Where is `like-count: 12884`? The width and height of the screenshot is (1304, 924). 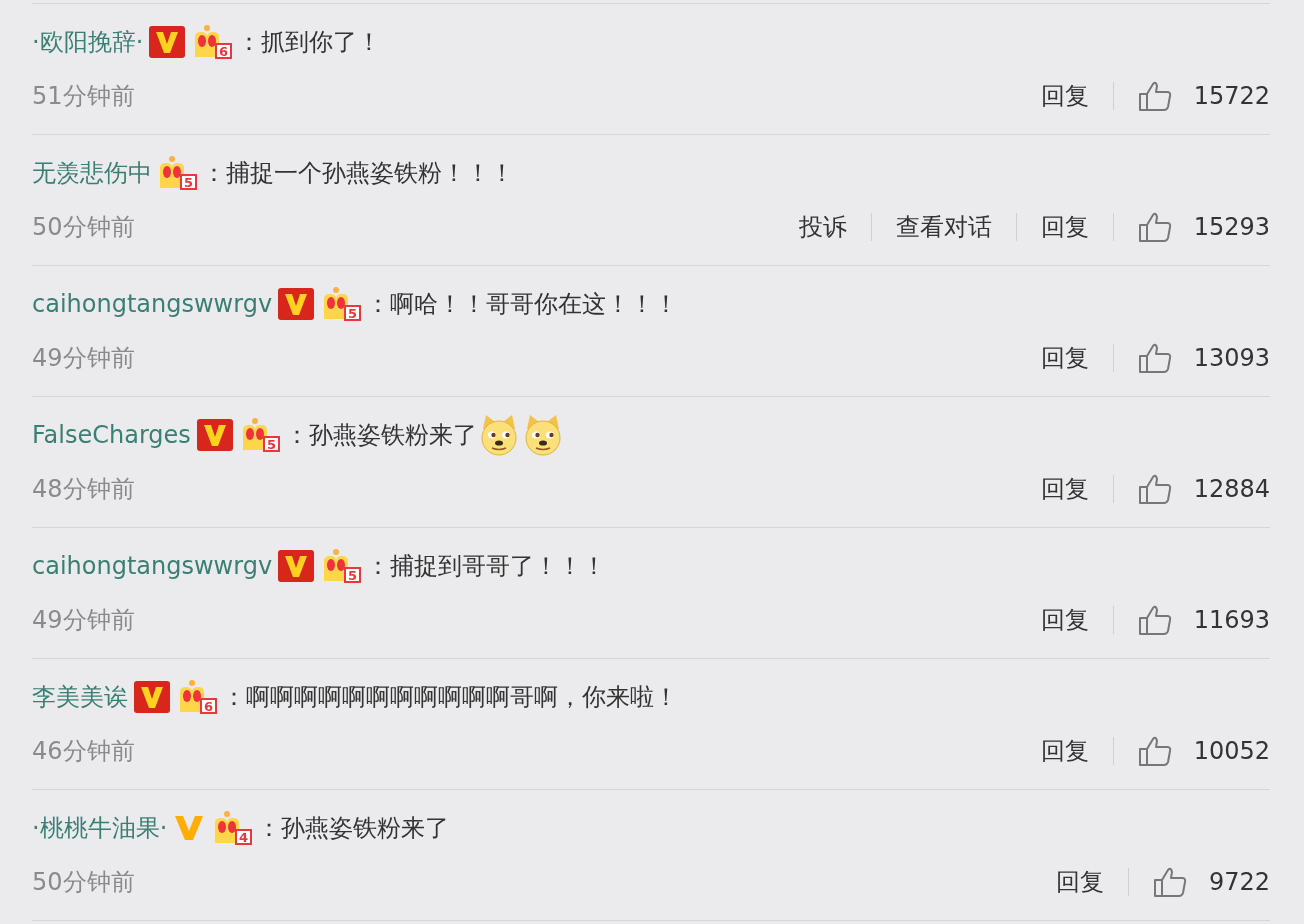 like-count: 12884 is located at coordinates (1231, 489).